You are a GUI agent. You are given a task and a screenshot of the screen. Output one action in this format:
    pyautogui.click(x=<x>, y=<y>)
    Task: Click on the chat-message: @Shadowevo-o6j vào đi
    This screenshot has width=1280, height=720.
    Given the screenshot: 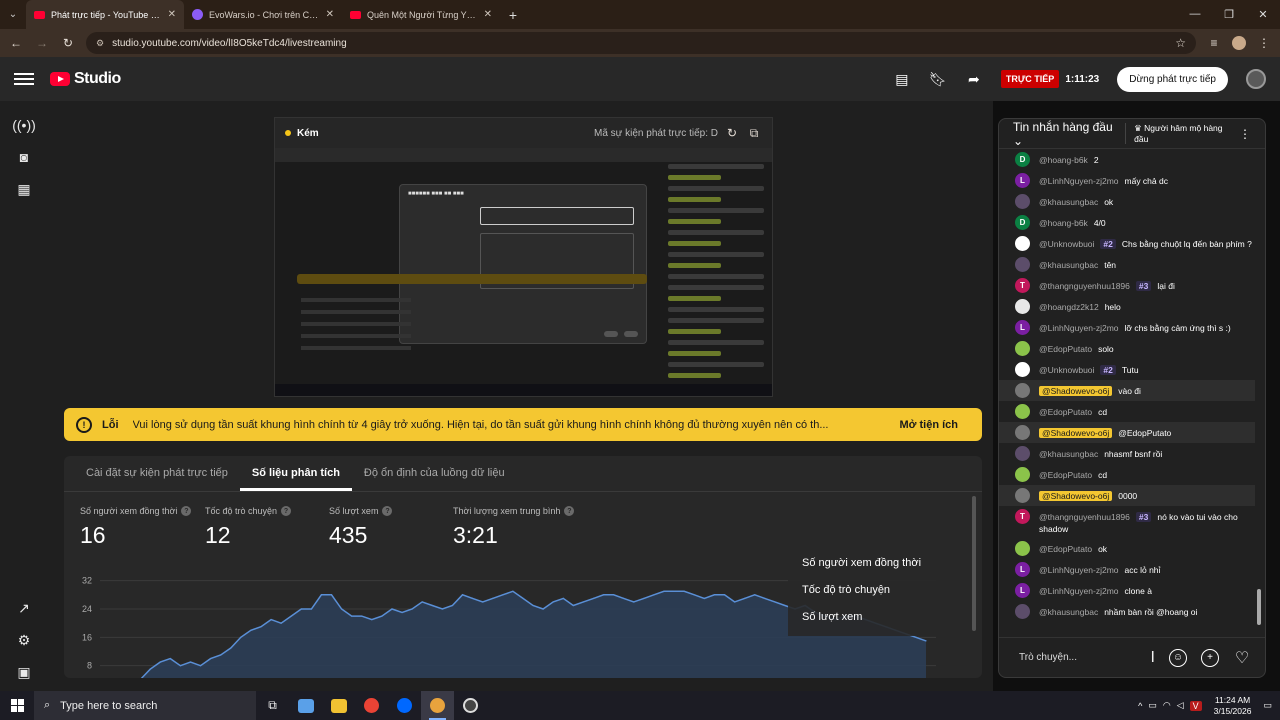 What is the action you would take?
    pyautogui.click(x=1127, y=390)
    